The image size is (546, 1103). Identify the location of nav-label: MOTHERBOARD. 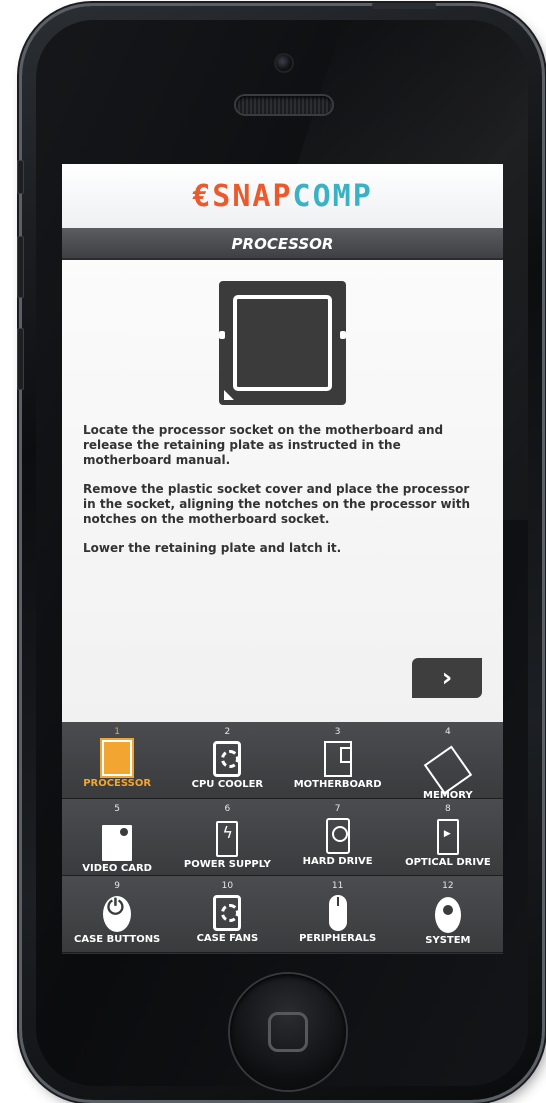
(337, 784).